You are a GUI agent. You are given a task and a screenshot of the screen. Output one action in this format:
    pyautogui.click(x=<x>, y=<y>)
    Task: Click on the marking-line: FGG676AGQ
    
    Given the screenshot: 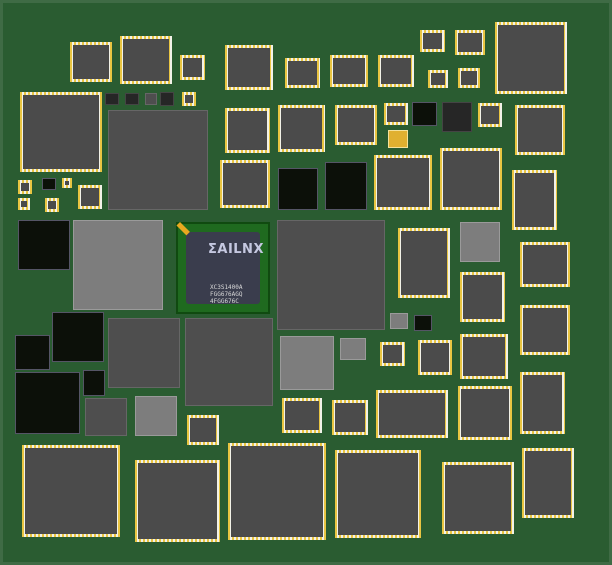 What is the action you would take?
    pyautogui.click(x=226, y=294)
    